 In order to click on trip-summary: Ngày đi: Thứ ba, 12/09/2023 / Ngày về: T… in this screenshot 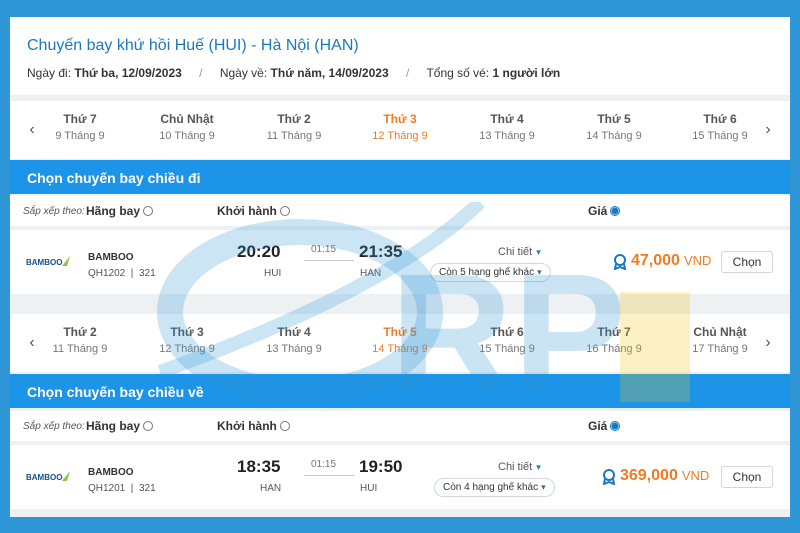, I will do `click(293, 73)`.